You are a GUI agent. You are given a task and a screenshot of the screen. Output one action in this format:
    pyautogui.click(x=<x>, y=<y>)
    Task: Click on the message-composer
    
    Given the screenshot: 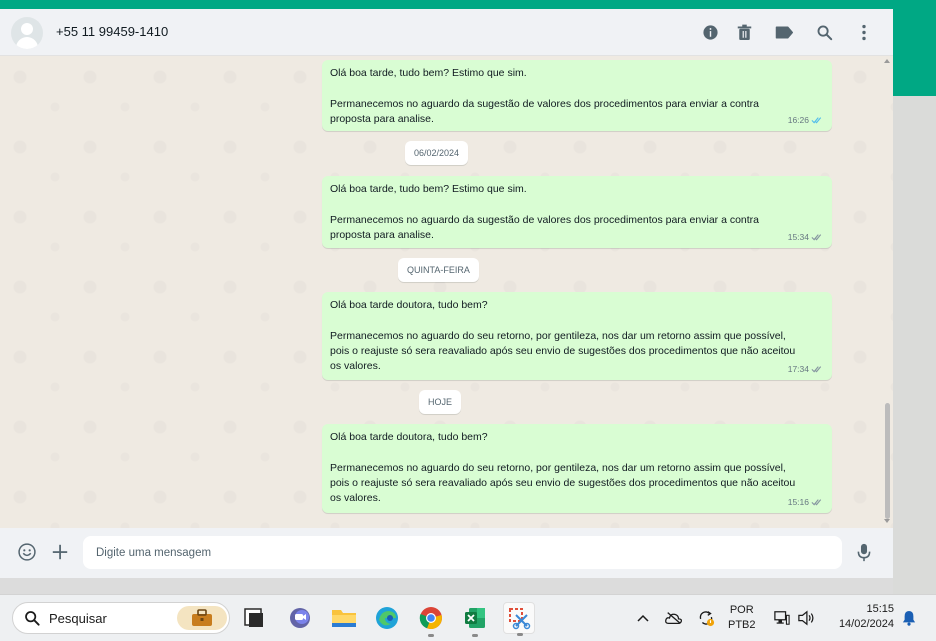 What is the action you would take?
    pyautogui.click(x=446, y=553)
    